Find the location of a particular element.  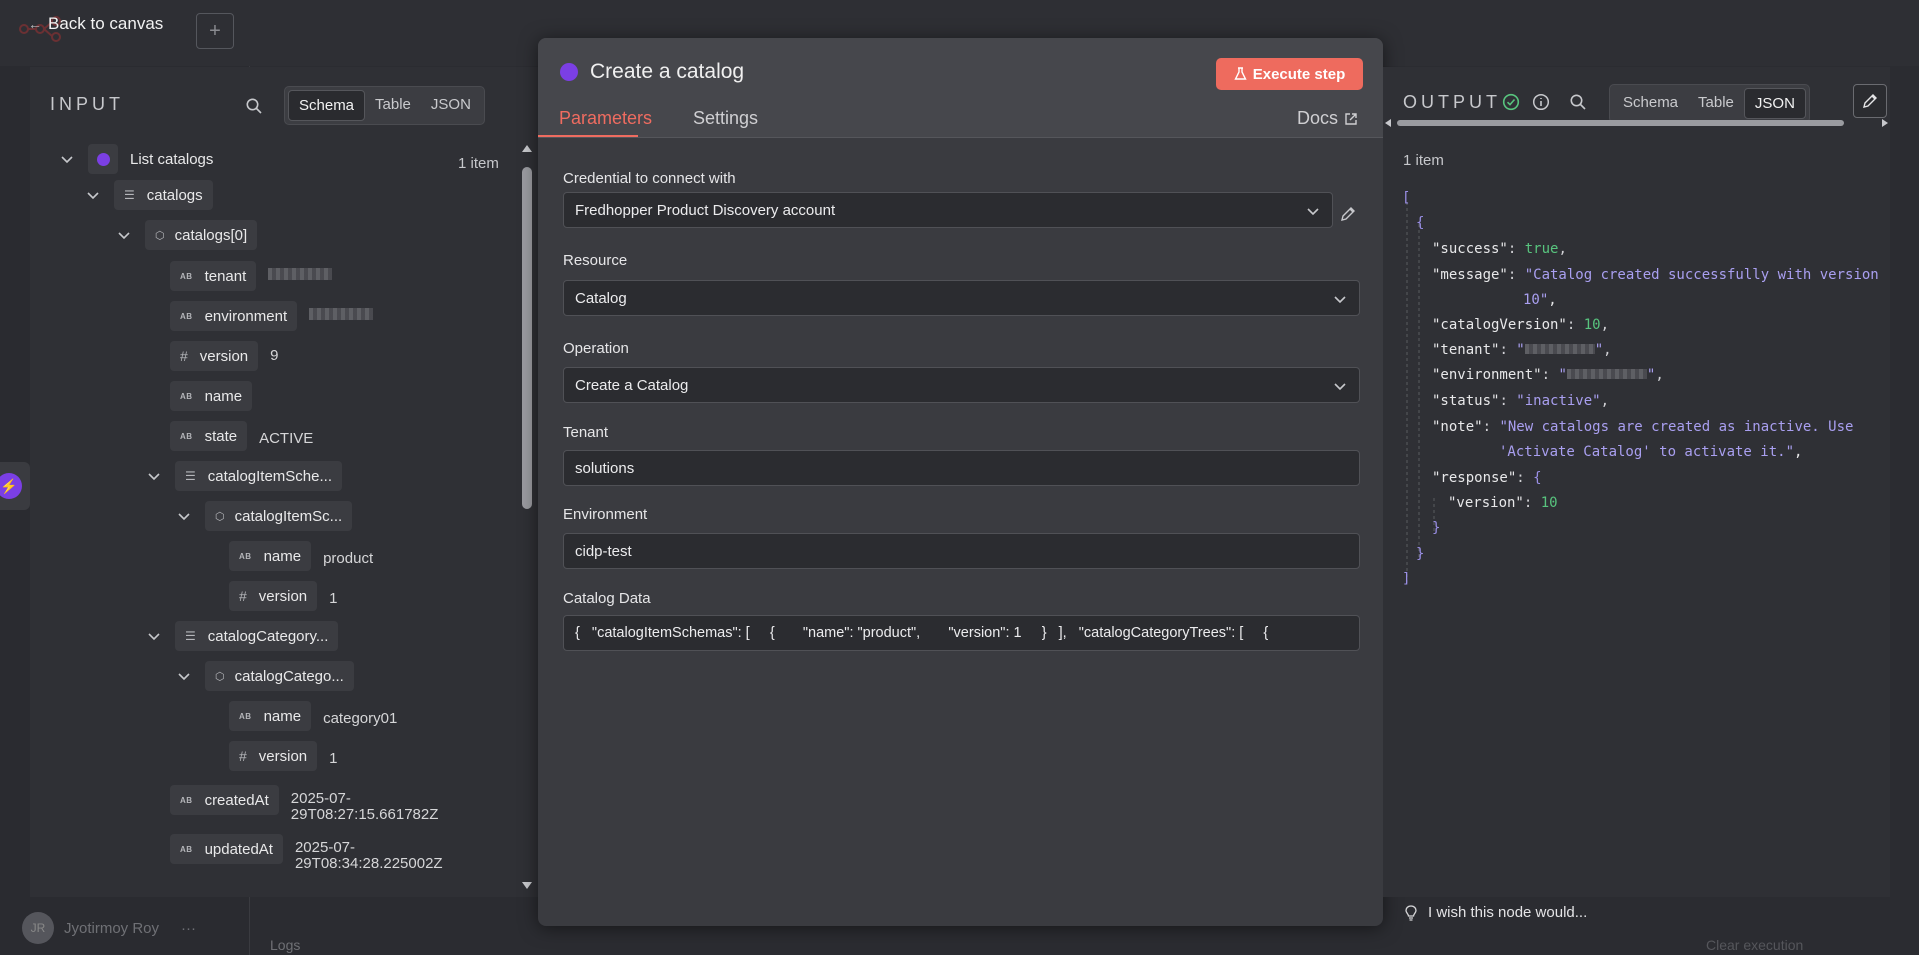

logs-label: Logs is located at coordinates (285, 945).